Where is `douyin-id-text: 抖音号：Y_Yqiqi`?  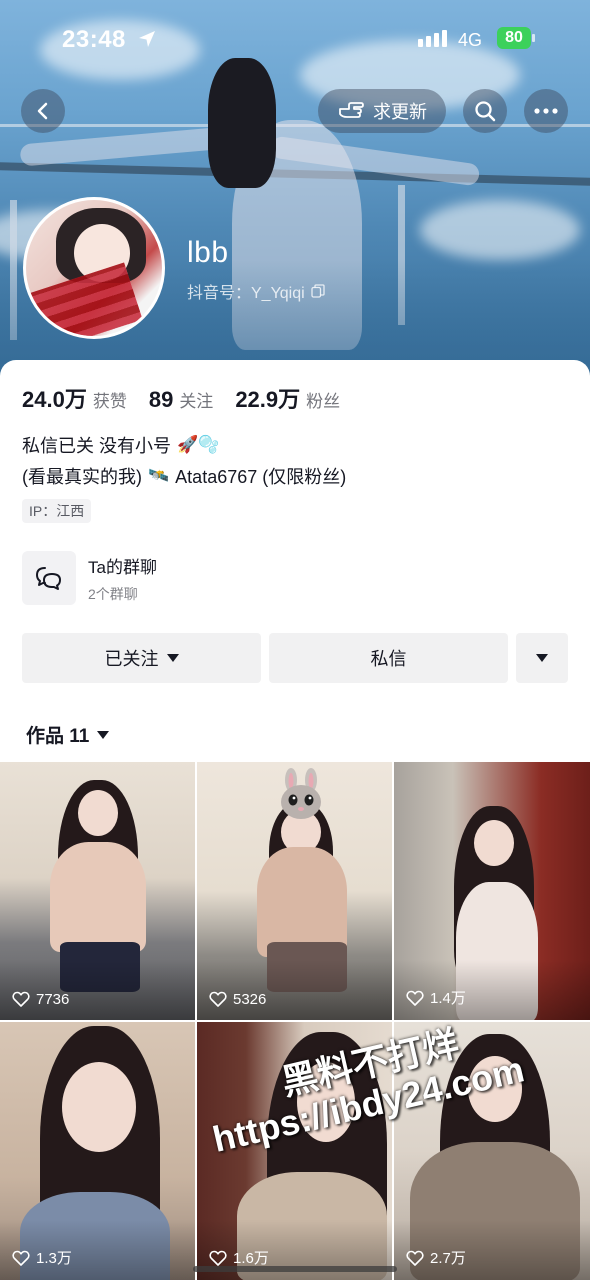
douyin-id-text: 抖音号：Y_Yqiqi is located at coordinates (246, 293).